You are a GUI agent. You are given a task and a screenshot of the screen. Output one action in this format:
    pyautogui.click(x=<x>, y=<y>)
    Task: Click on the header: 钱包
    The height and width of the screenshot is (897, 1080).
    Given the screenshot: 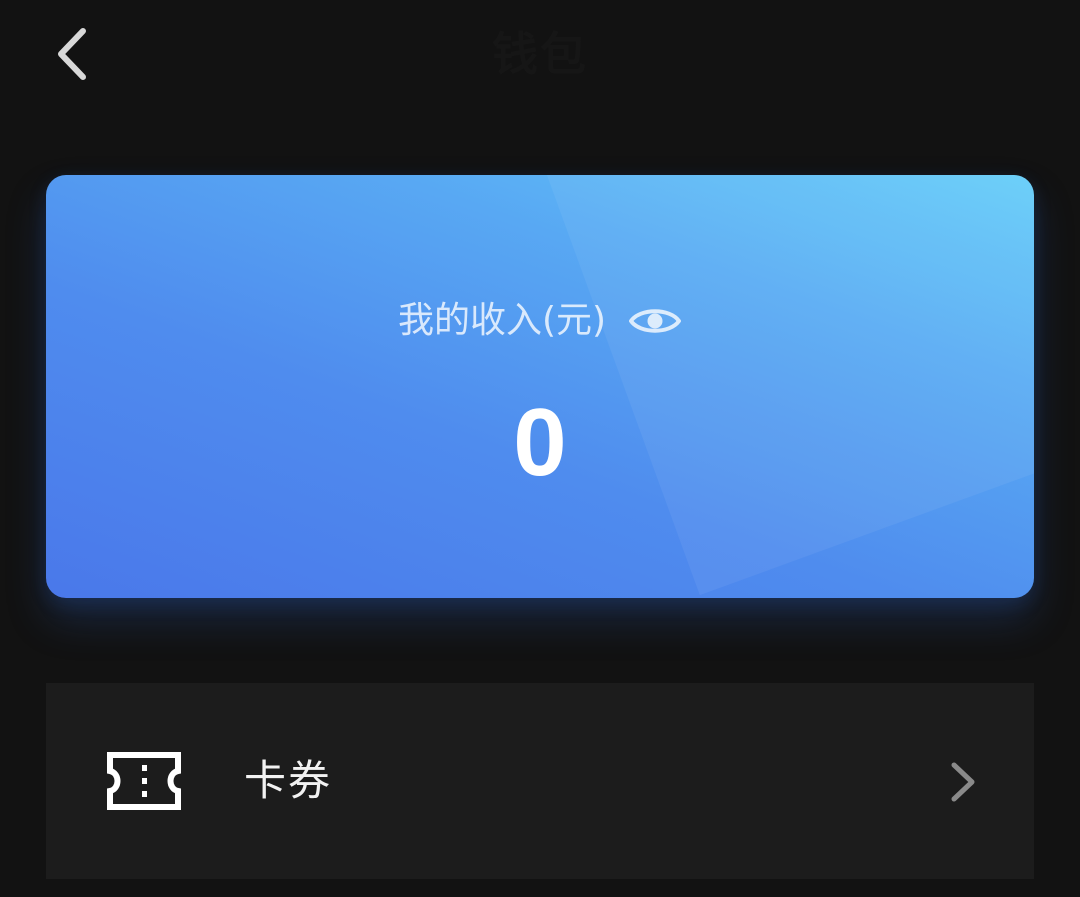 What is the action you would take?
    pyautogui.click(x=540, y=55)
    